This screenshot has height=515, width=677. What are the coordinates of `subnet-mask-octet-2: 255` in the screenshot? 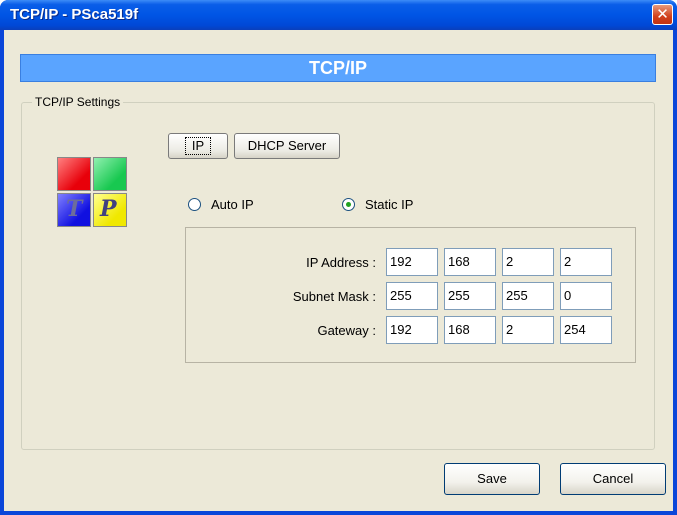 It's located at (470, 296).